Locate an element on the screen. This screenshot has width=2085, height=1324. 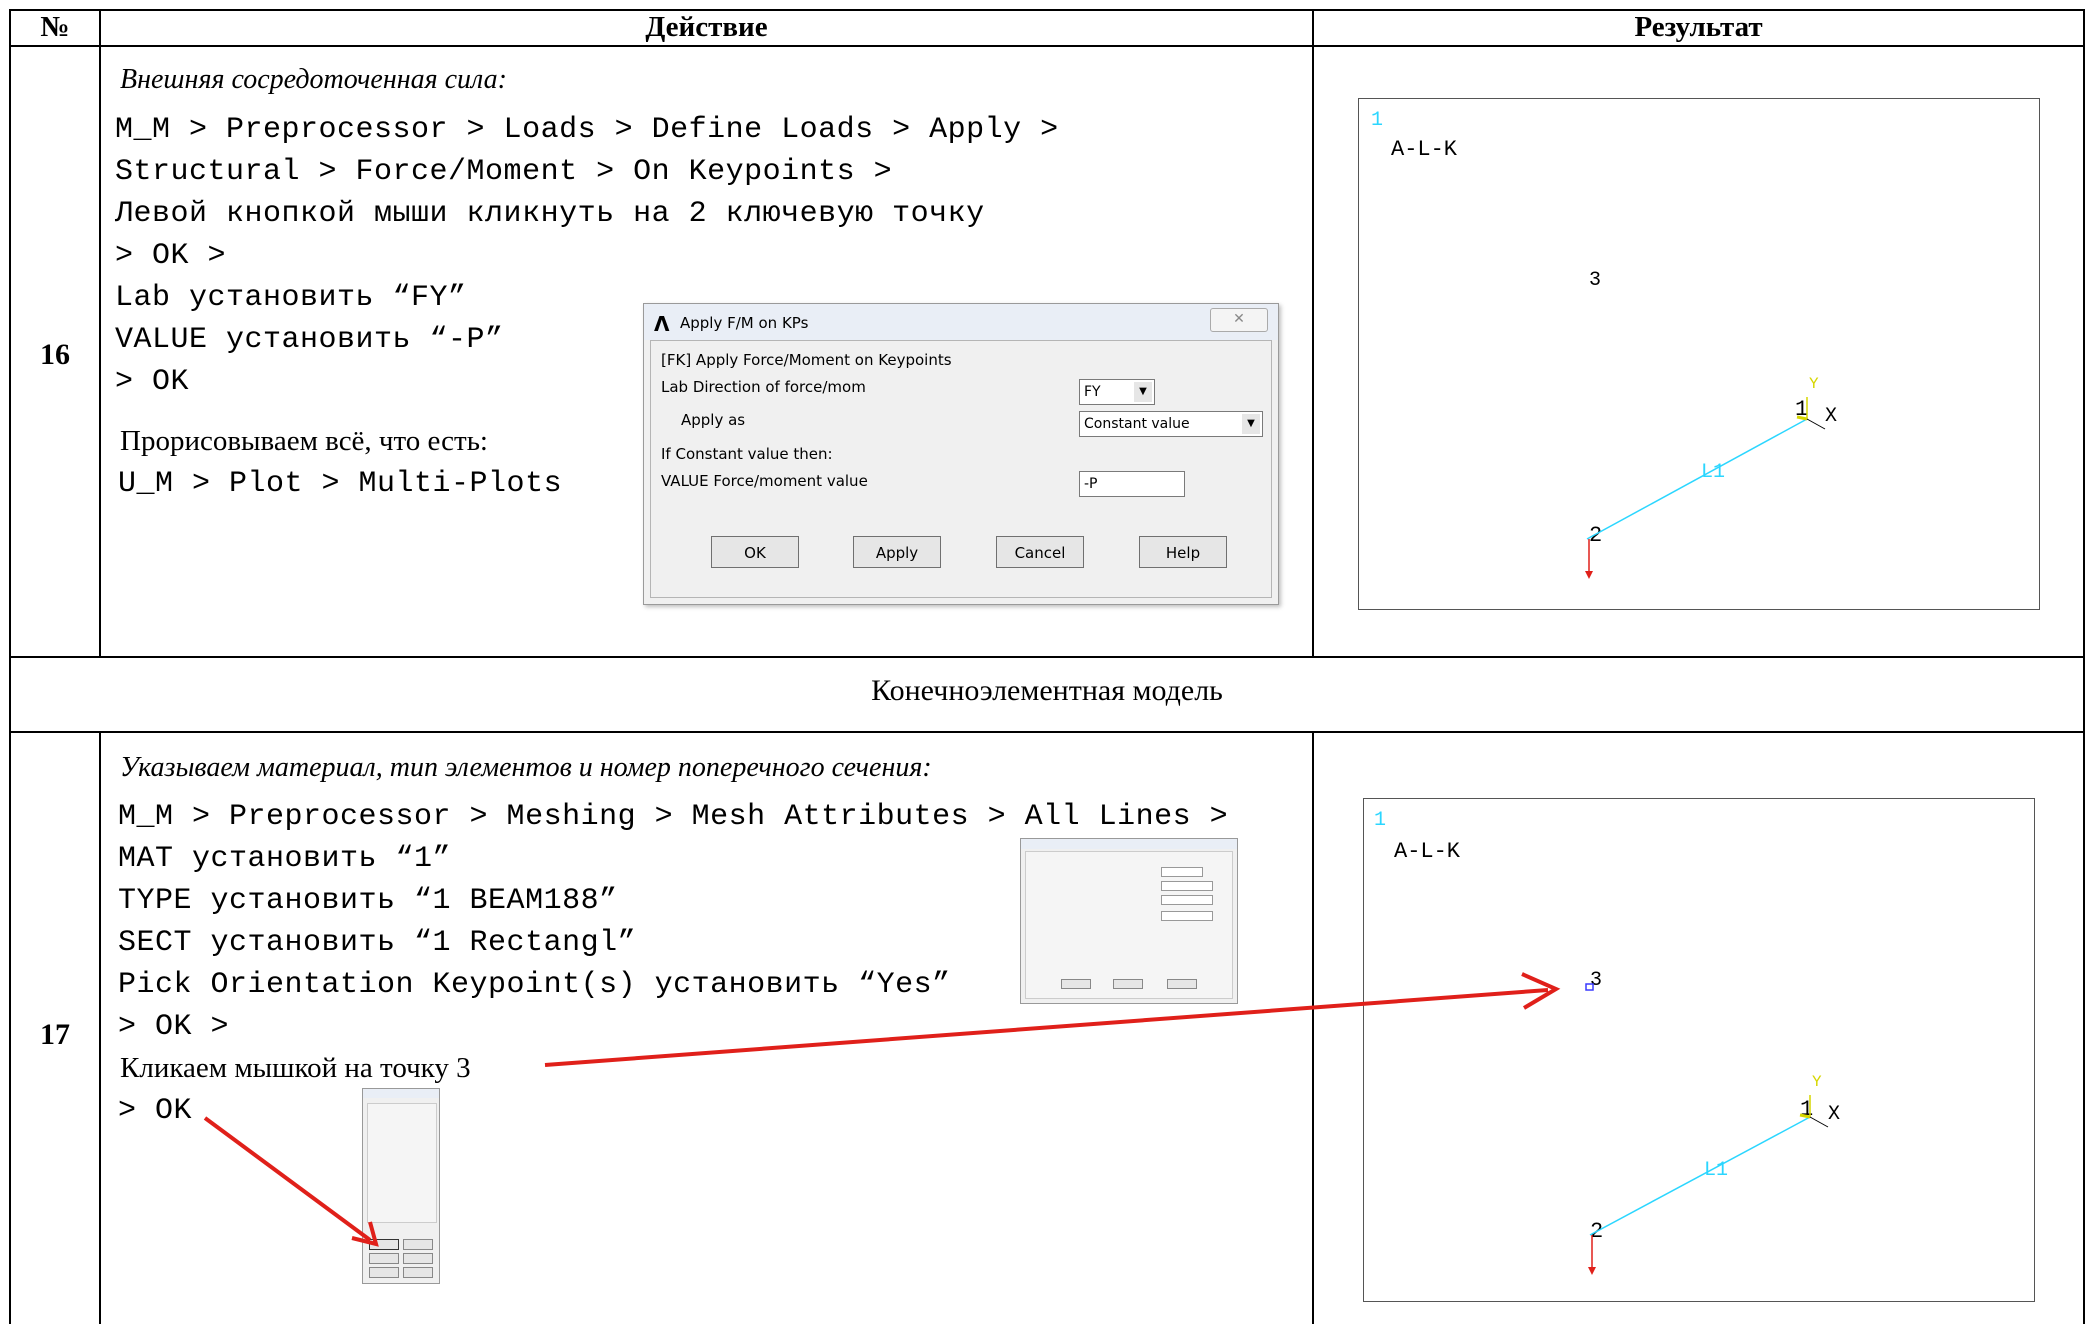
arrow-to-ok-button-head is located at coordinates (365, 1234).